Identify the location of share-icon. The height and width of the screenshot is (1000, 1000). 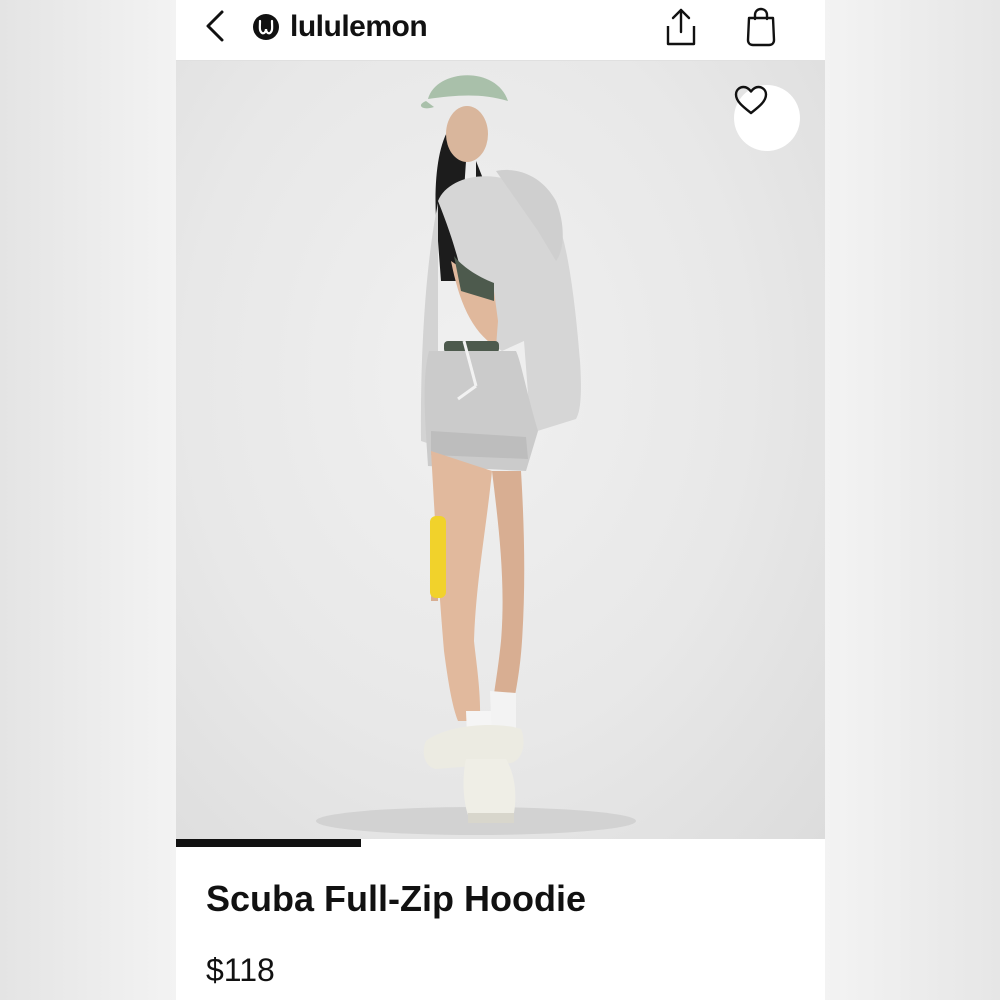
(681, 27).